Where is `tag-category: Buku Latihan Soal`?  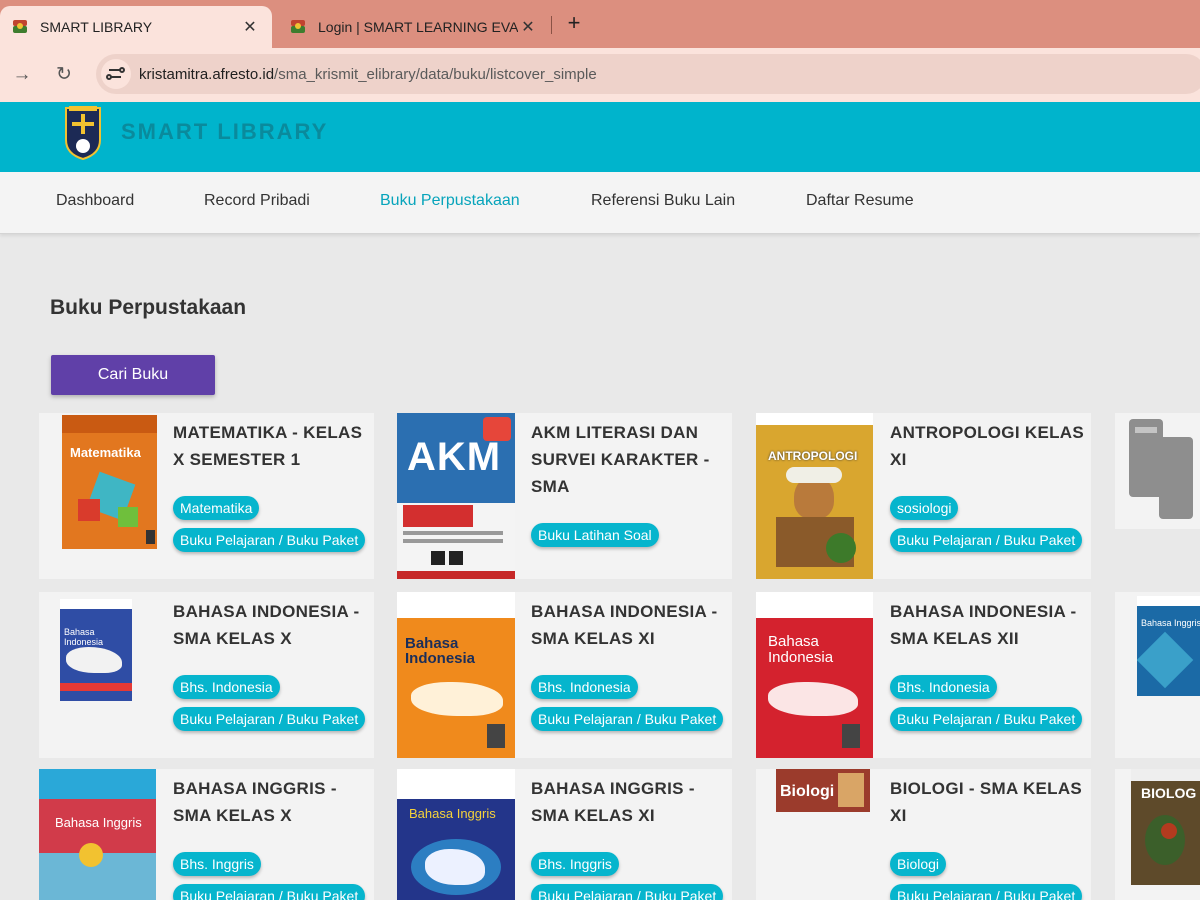
tag-category: Buku Latihan Soal is located at coordinates (595, 535).